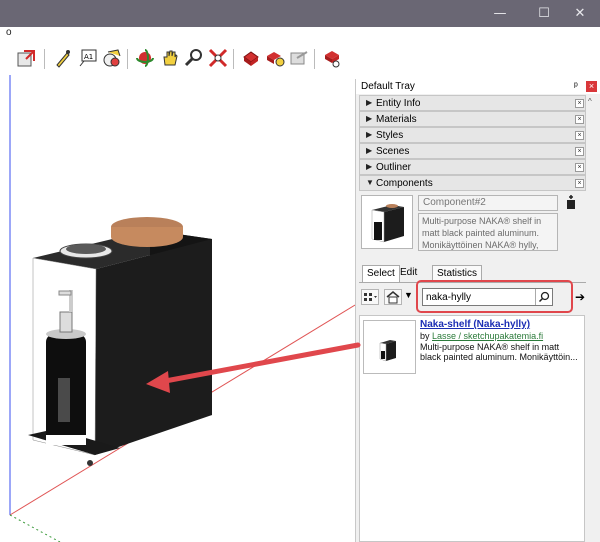 Image resolution: width=600 pixels, height=542 pixels. I want to click on 3d-warehouse-icon, so click(251, 58).